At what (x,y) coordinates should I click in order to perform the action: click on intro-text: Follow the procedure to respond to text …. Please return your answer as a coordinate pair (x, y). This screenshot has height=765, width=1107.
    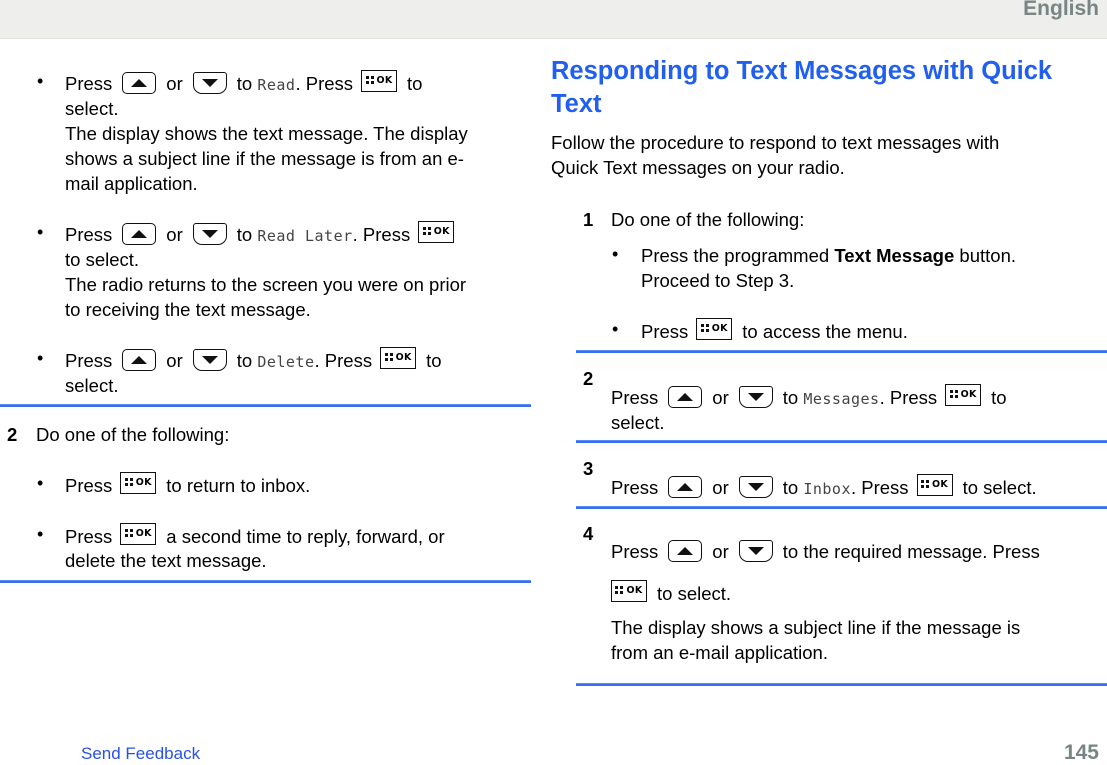
    Looking at the image, I should click on (775, 142).